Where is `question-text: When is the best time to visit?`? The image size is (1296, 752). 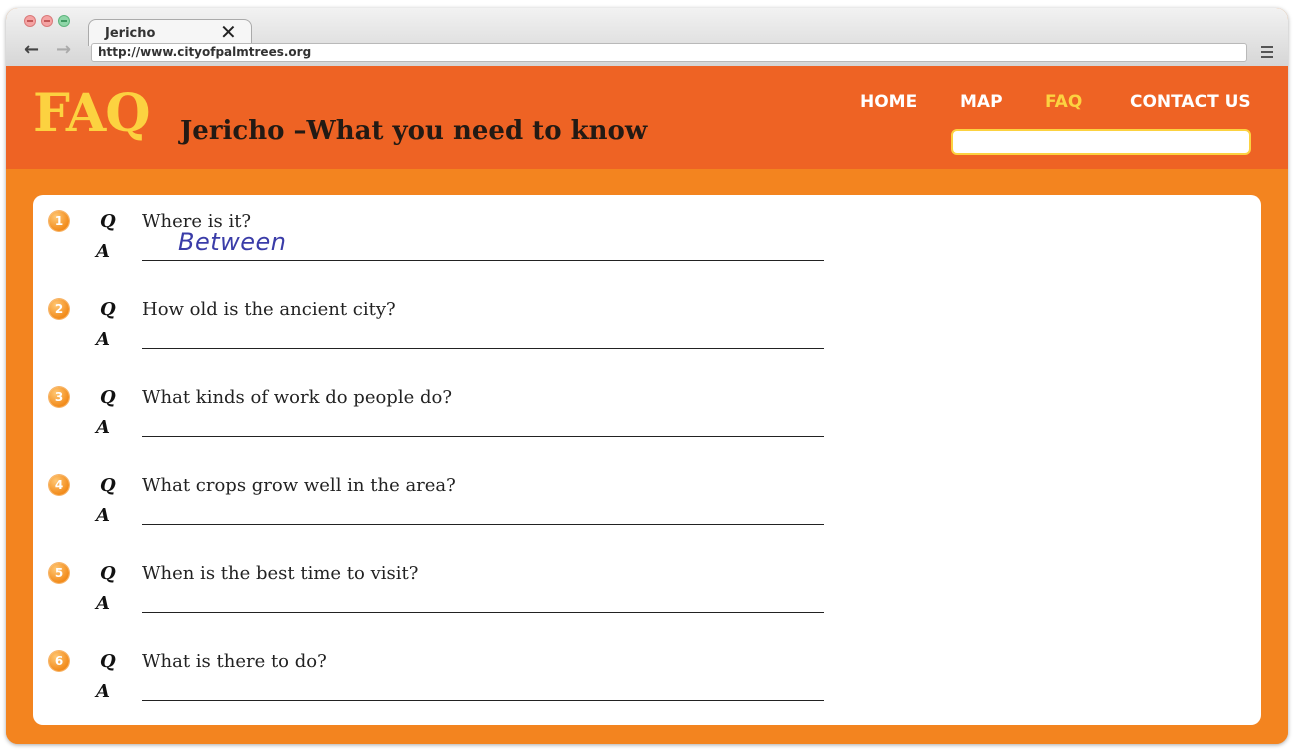 question-text: When is the best time to visit? is located at coordinates (280, 573).